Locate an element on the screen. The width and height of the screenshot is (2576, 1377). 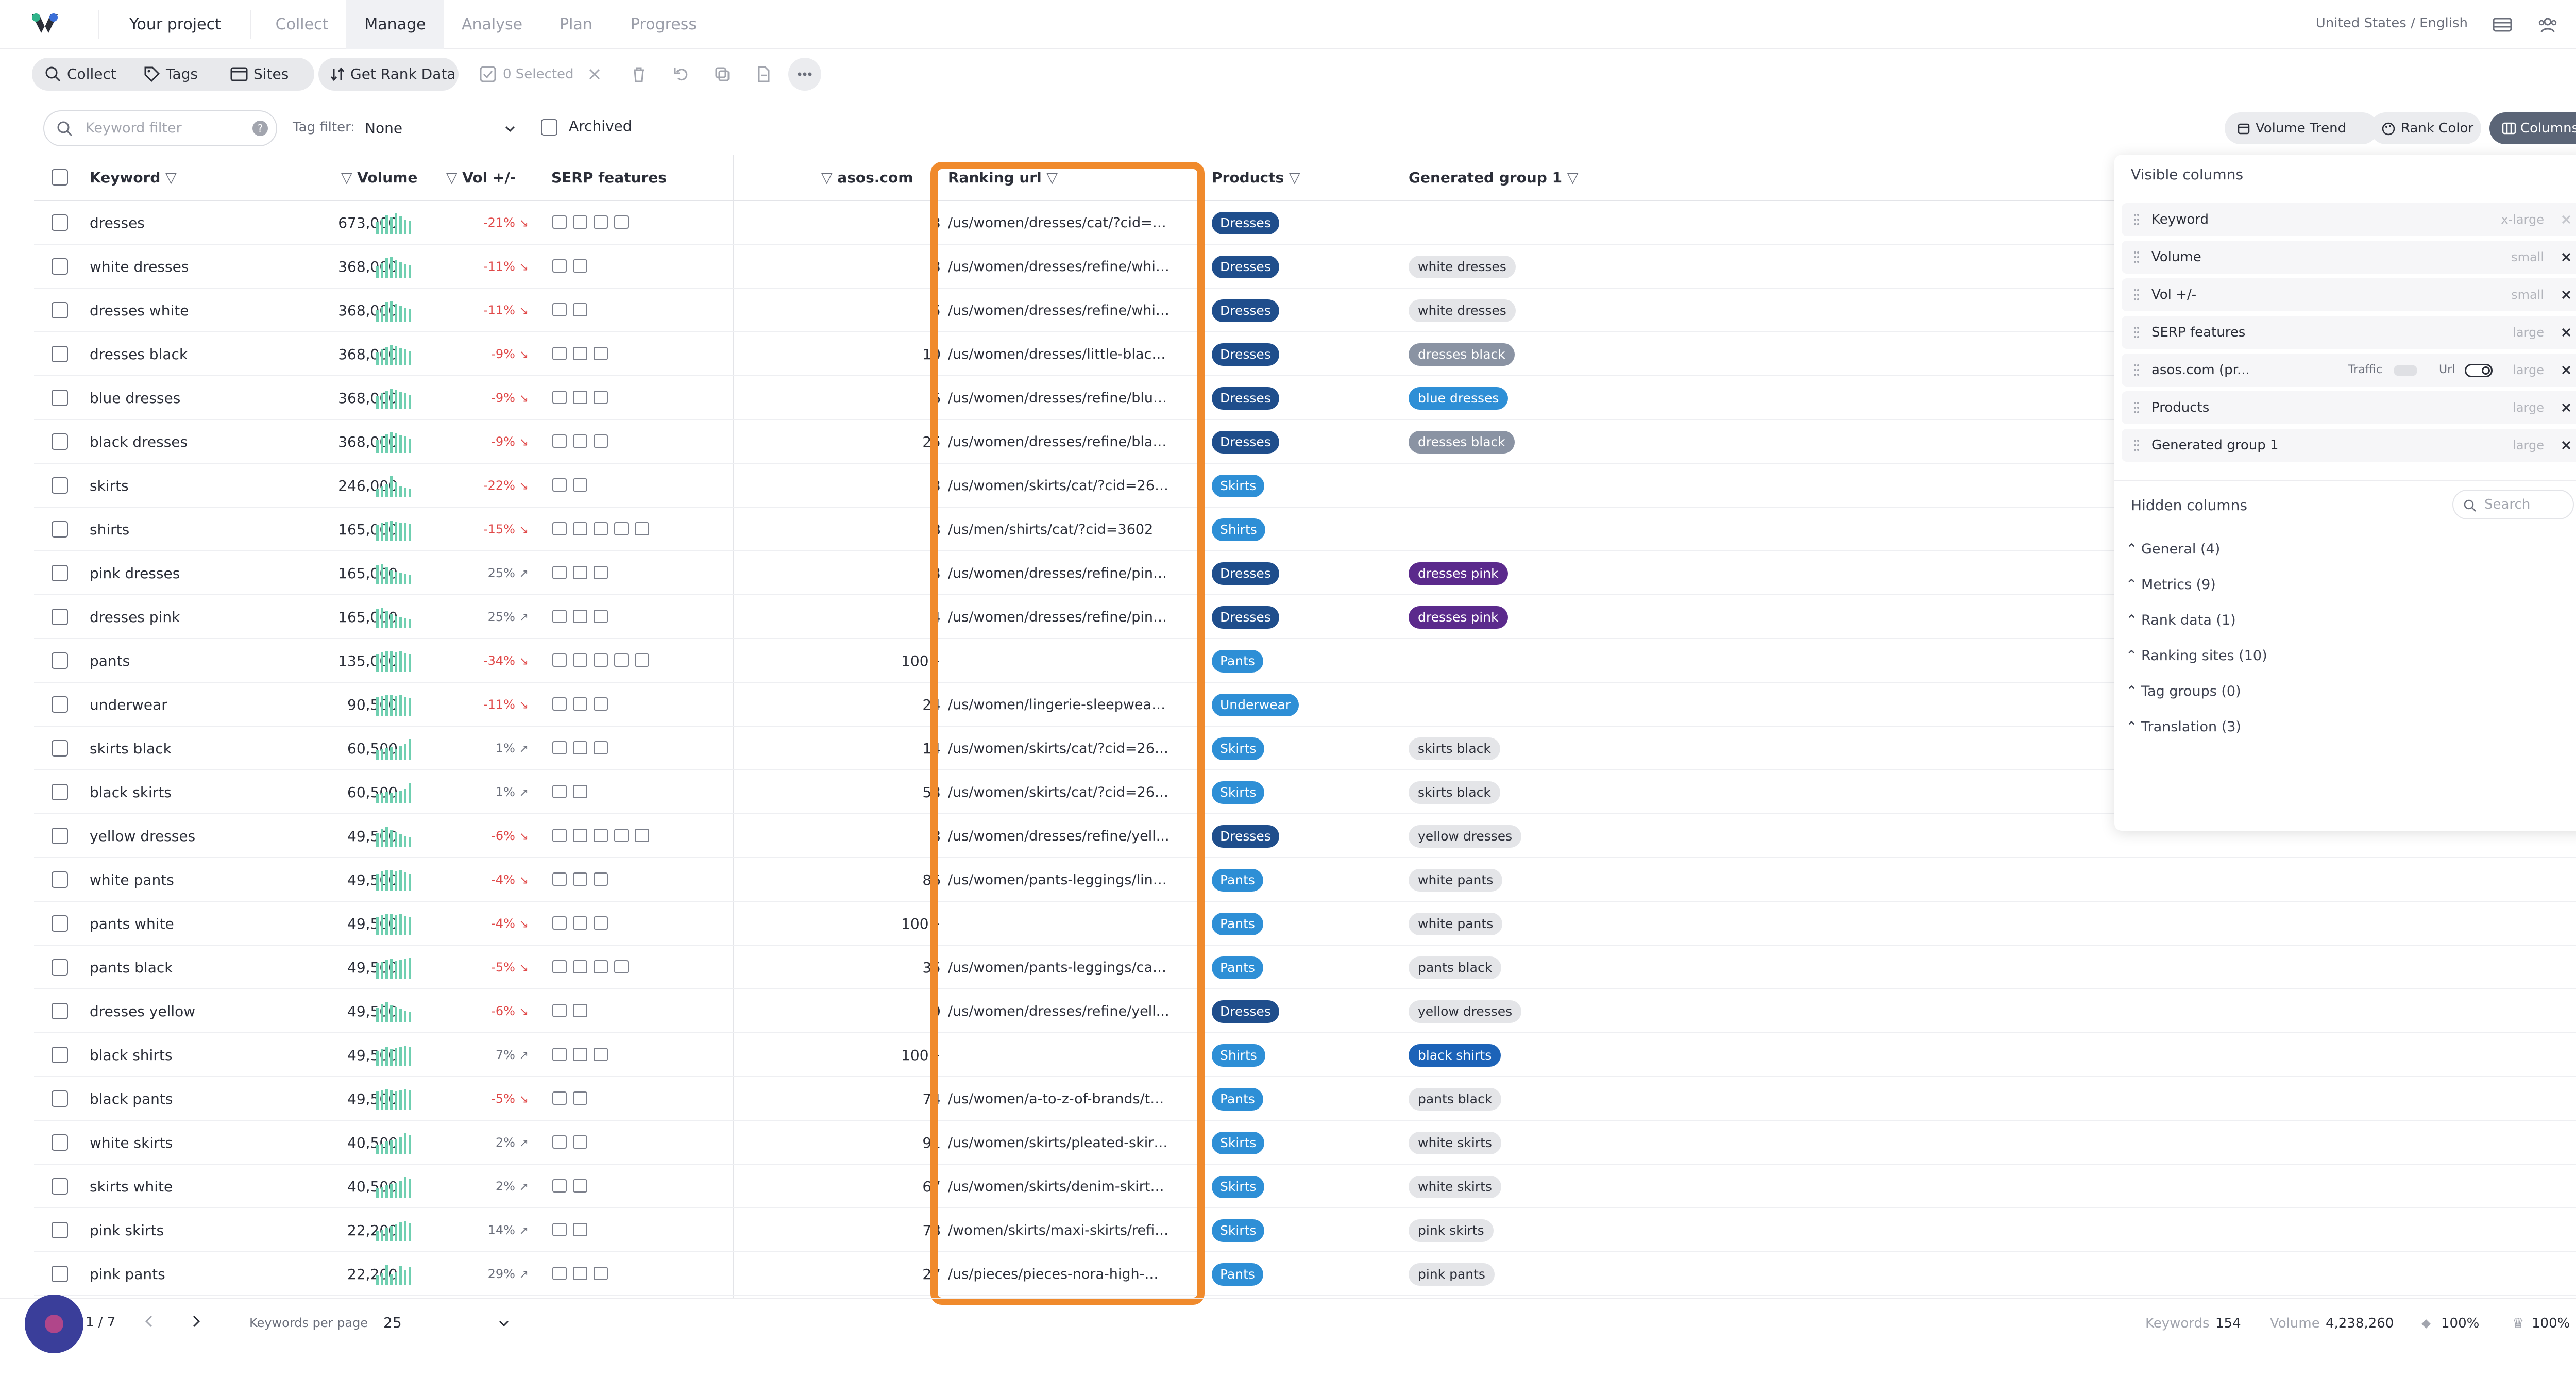
product-badge: Pants is located at coordinates (1237, 924).